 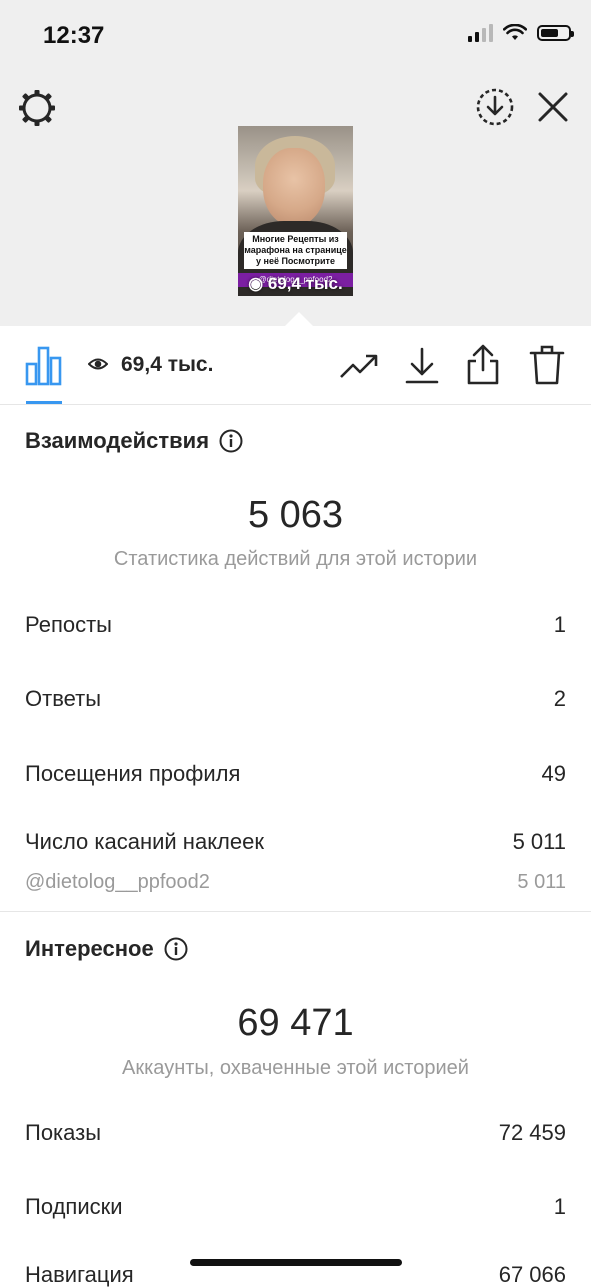 I want to click on thumbnail-views-count: 69,4 тыс., so click(x=305, y=283).